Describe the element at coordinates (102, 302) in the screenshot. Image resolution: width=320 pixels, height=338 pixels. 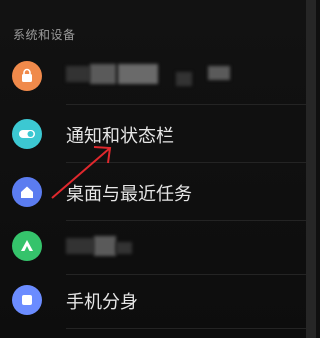
I see `settings-item-label: 手机分身` at that location.